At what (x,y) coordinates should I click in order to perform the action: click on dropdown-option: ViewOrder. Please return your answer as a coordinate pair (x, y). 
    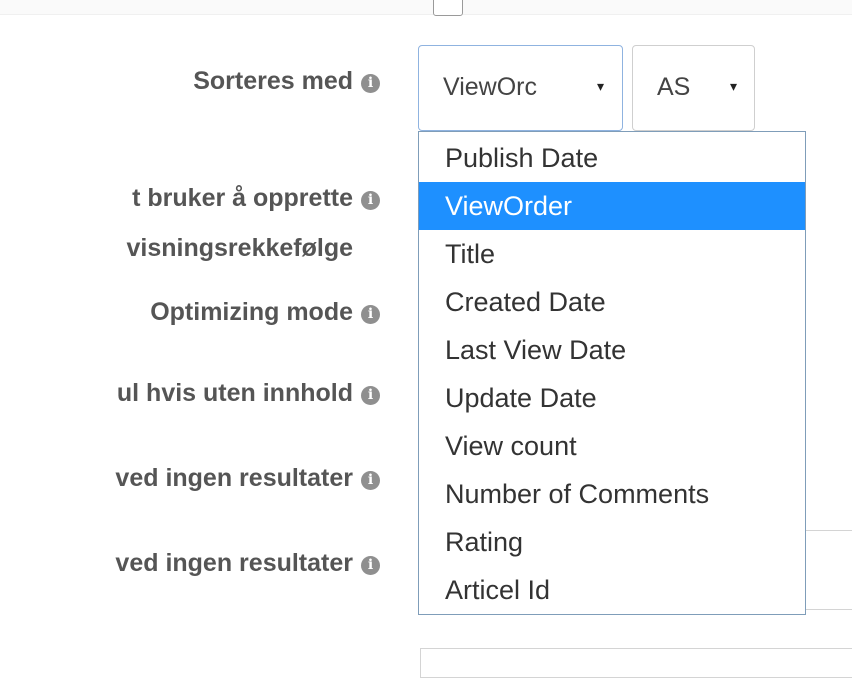
    Looking at the image, I should click on (612, 206).